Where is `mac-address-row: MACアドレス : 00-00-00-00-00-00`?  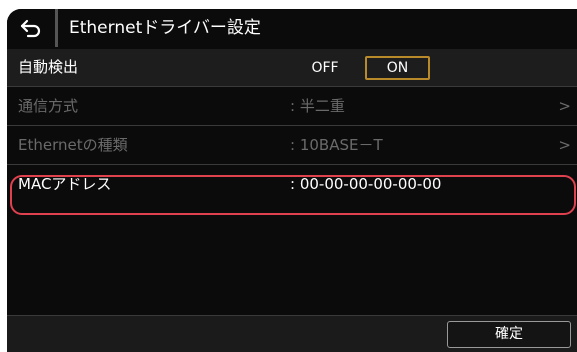
mac-address-row: MACアドレス : 00-00-00-00-00-00 is located at coordinates (292, 185).